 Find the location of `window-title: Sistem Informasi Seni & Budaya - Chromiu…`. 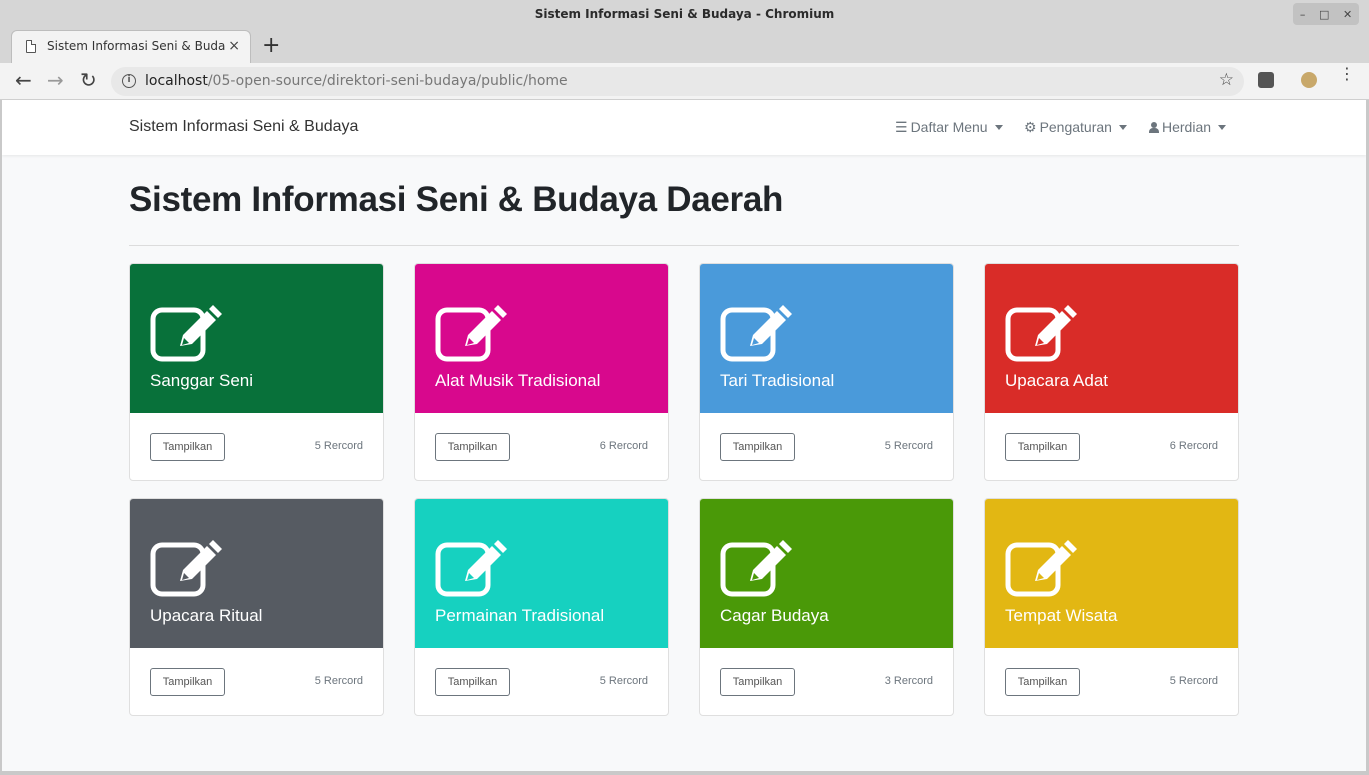

window-title: Sistem Informasi Seni & Budaya - Chromiu… is located at coordinates (684, 14).